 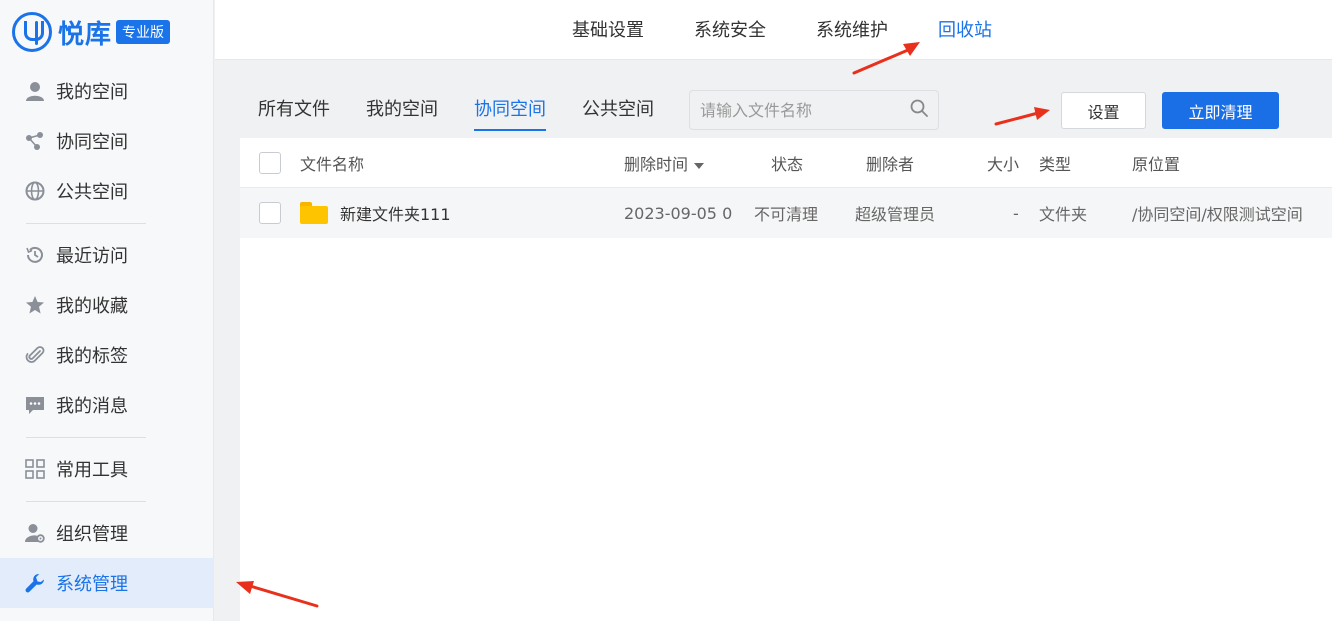 I want to click on sidebar-item-label: 最近访问, so click(x=92, y=256).